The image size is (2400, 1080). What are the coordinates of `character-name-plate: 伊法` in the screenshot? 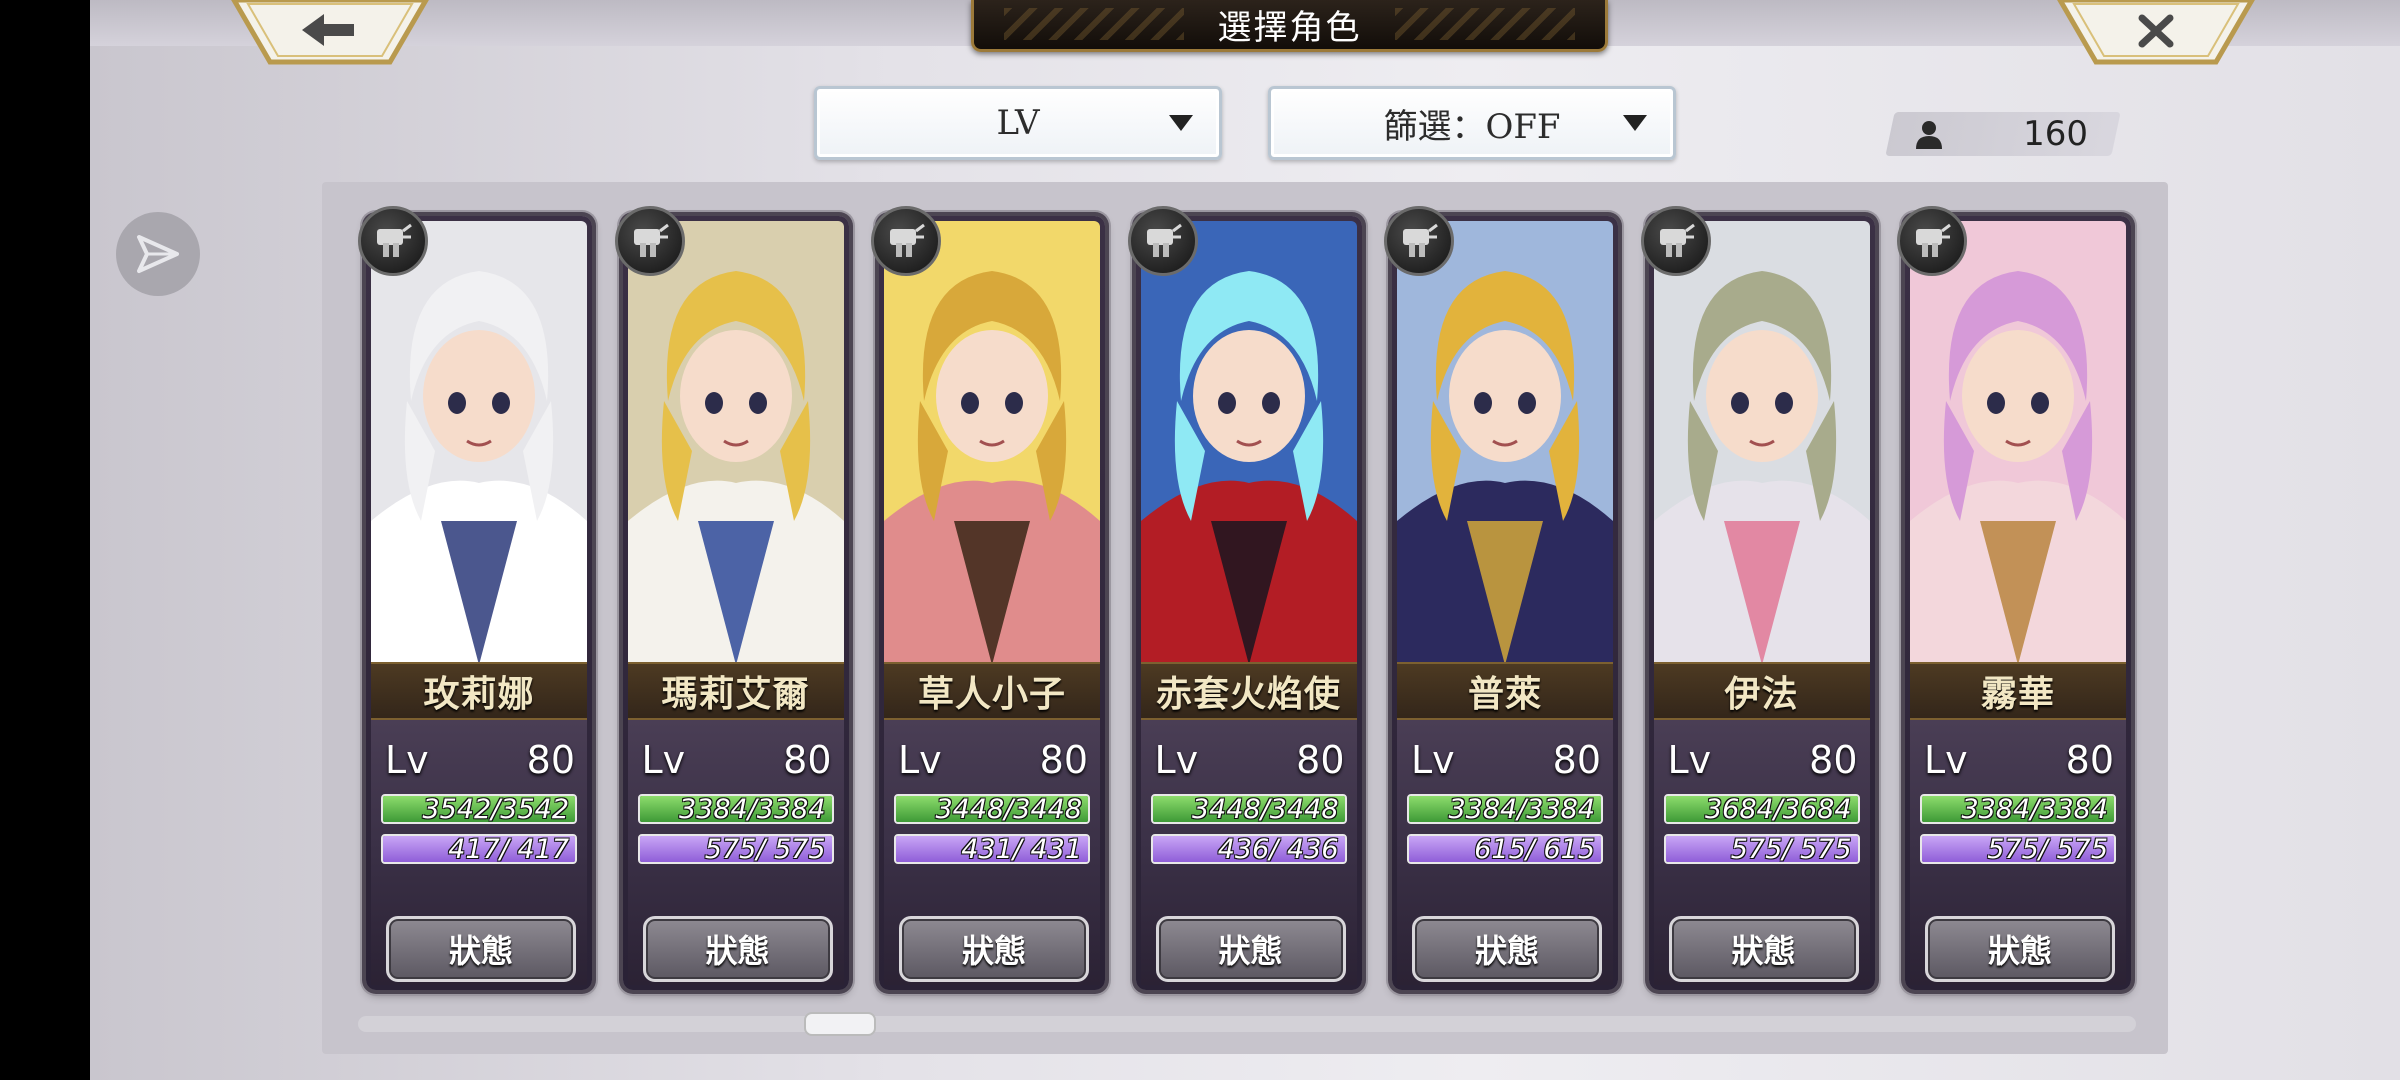 It's located at (1761, 691).